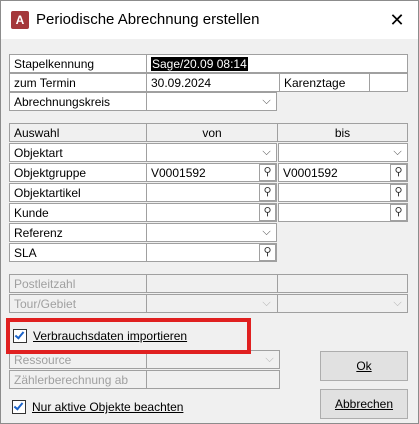 The width and height of the screenshot is (419, 424). Describe the element at coordinates (397, 20) in the screenshot. I see `close-icon: ✕` at that location.